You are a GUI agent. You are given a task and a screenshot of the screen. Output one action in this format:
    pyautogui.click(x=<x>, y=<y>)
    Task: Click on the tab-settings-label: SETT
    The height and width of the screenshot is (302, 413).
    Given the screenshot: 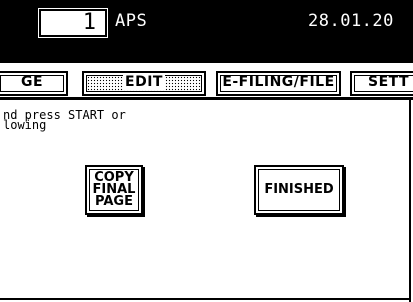 What is the action you would take?
    pyautogui.click(x=389, y=82)
    